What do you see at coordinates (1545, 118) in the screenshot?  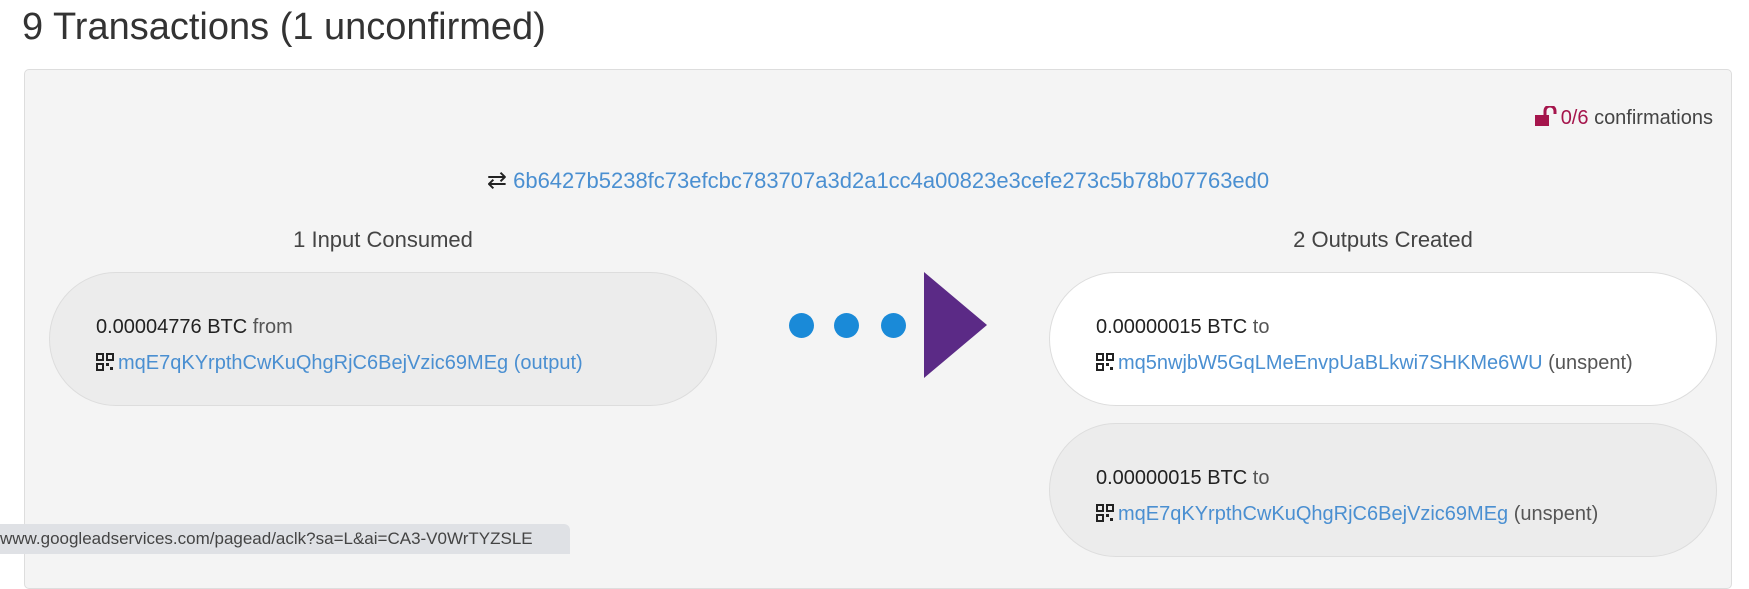 I see `unlock-icon` at bounding box center [1545, 118].